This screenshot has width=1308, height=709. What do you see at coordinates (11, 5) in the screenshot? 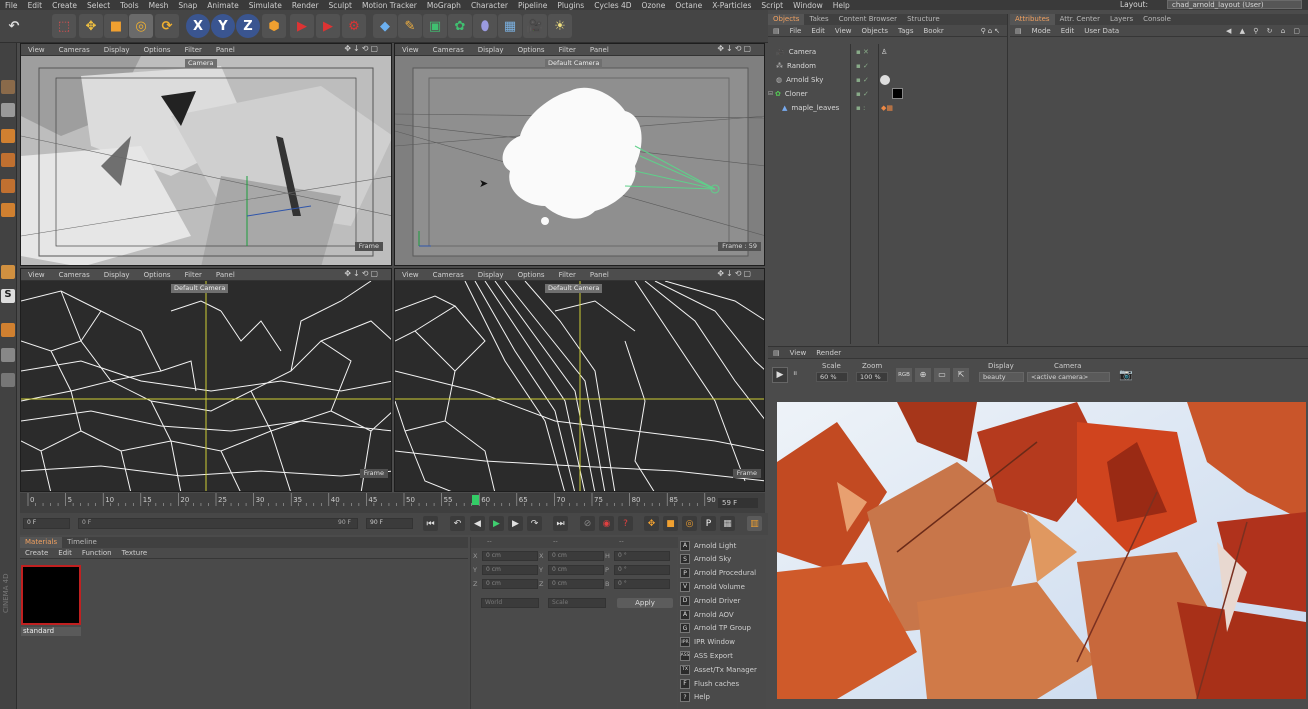
I see `menu-item-file: File` at bounding box center [11, 5].